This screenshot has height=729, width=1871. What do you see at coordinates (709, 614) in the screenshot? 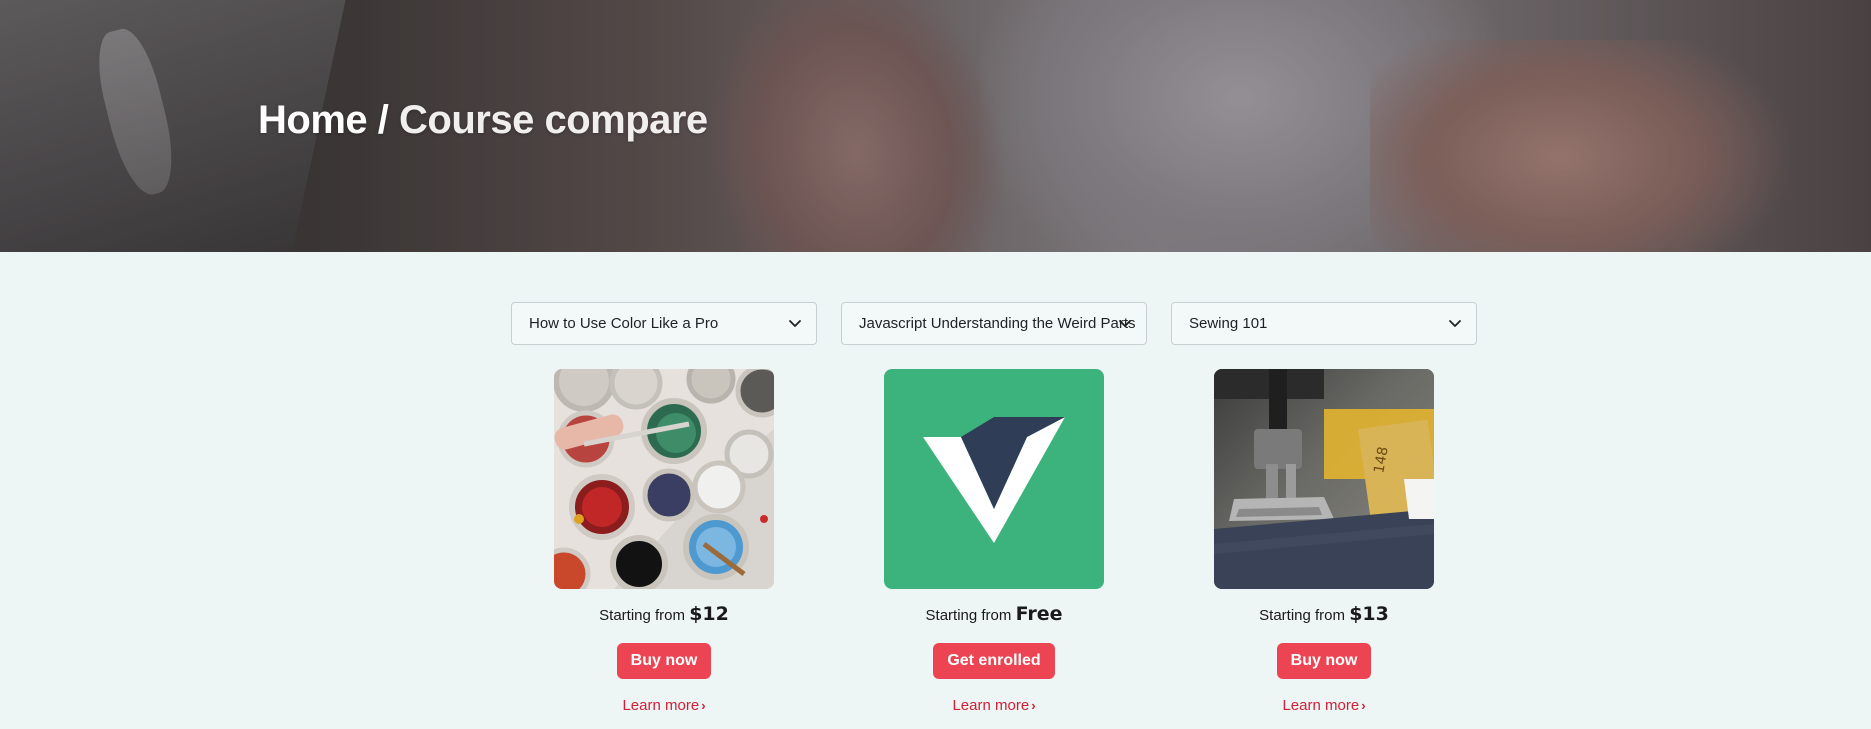
I see `price-amount: $12` at bounding box center [709, 614].